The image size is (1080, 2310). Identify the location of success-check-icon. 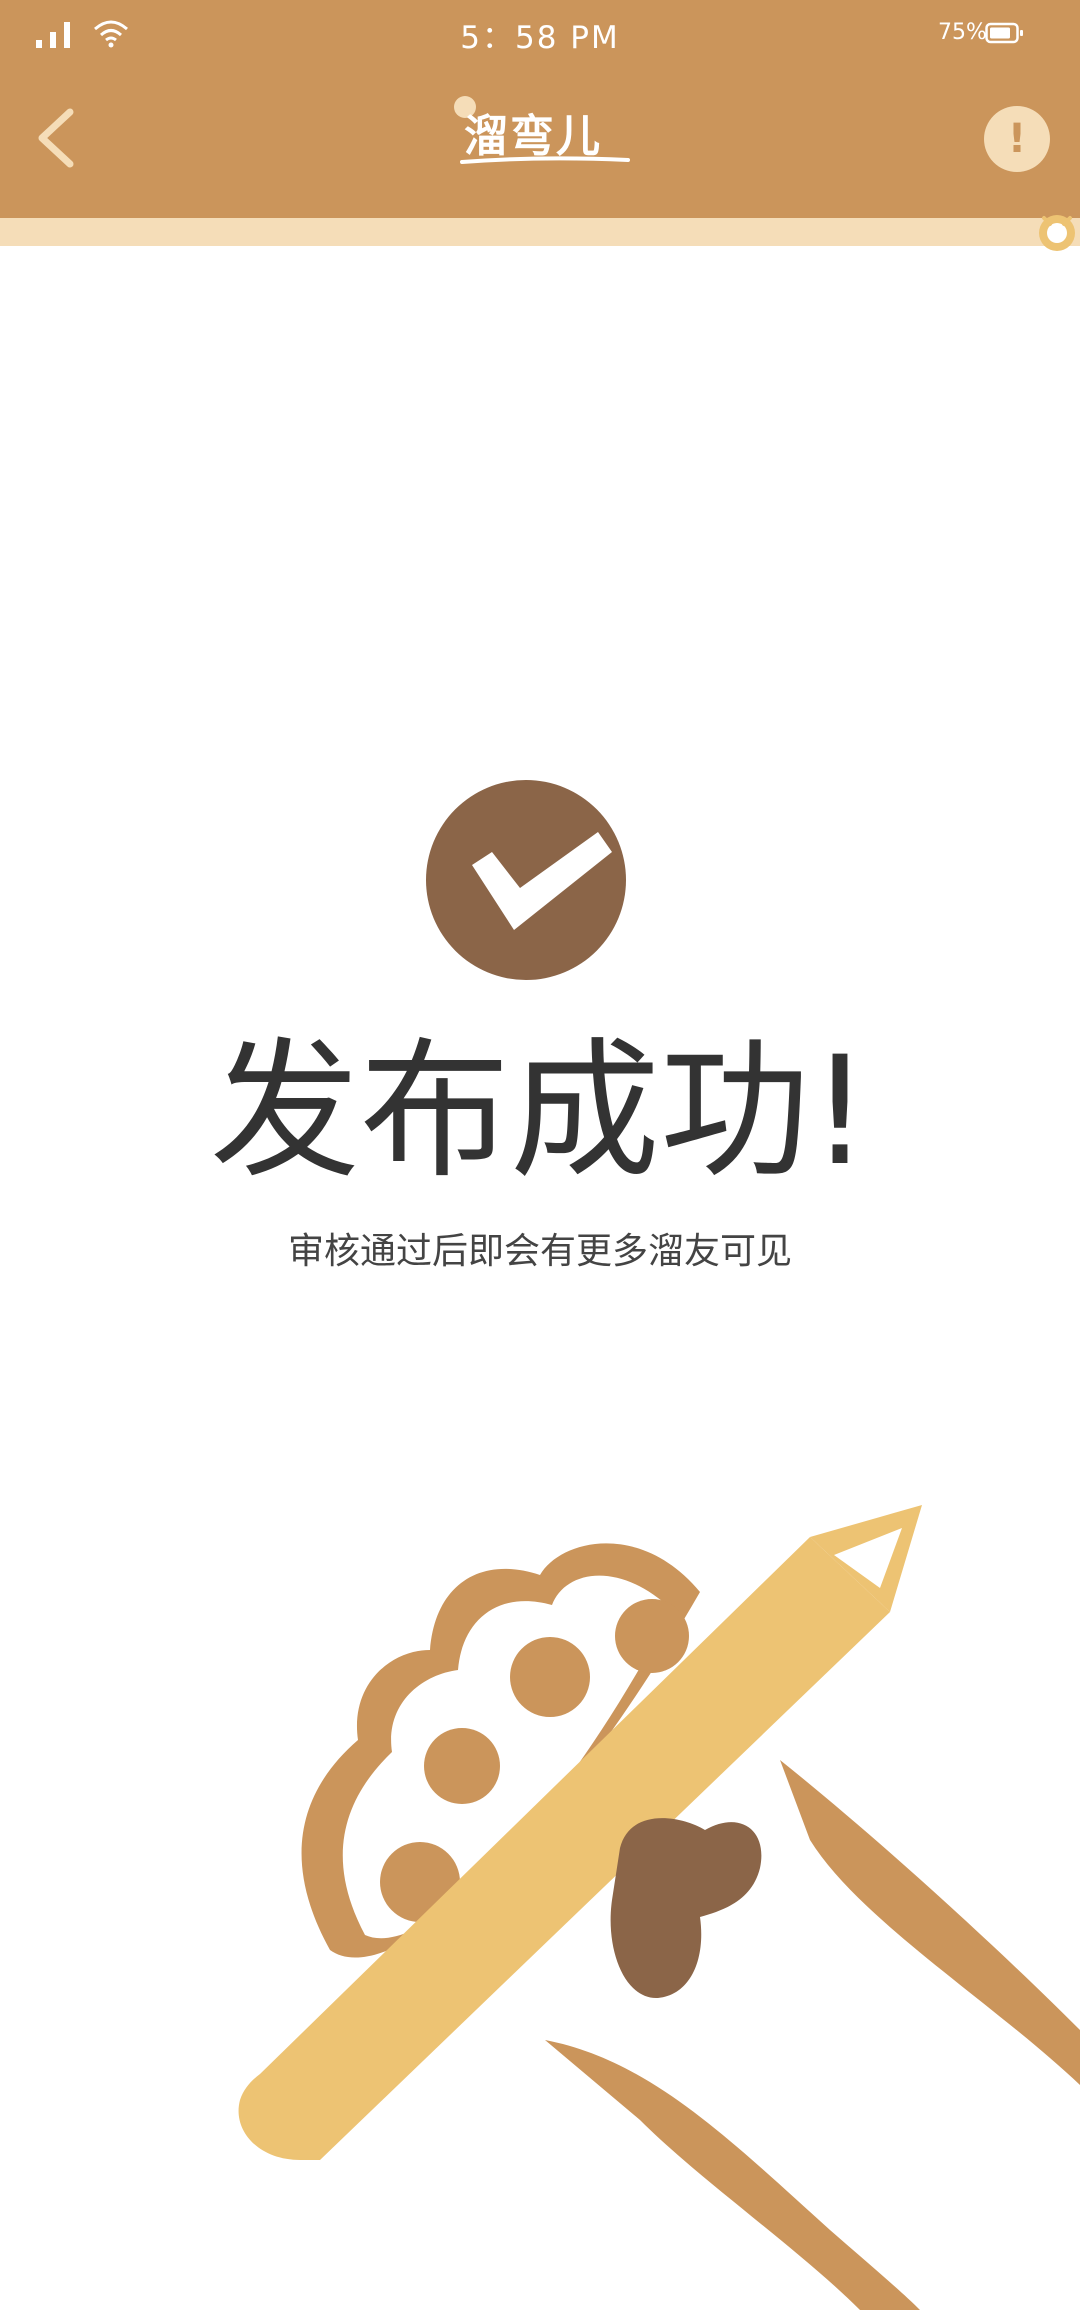
(526, 880).